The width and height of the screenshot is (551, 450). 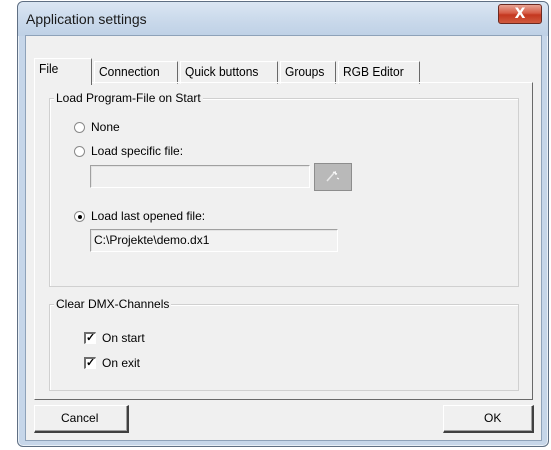 What do you see at coordinates (49, 69) in the screenshot?
I see `tab-file-label: File` at bounding box center [49, 69].